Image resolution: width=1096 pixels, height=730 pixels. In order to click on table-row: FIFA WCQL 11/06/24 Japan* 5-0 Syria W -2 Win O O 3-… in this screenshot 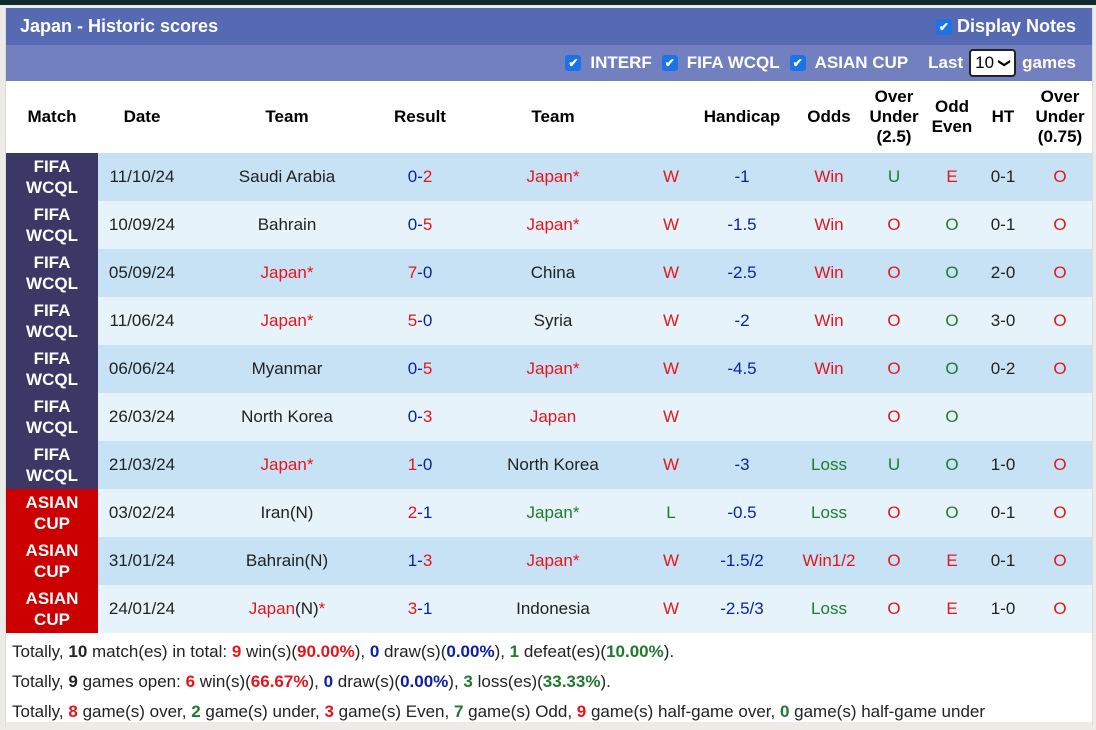, I will do `click(549, 321)`.